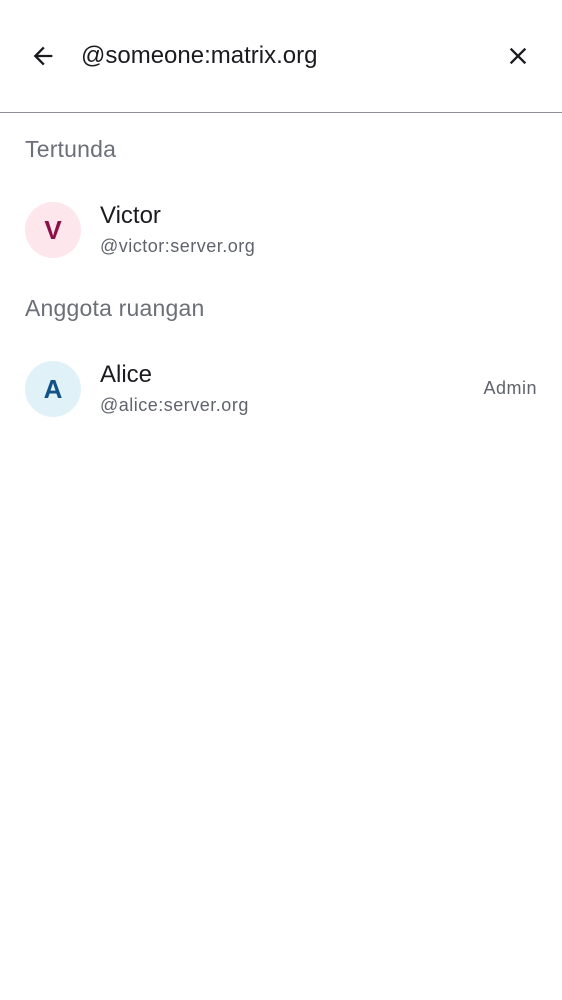  What do you see at coordinates (276, 56) in the screenshot?
I see `search-input` at bounding box center [276, 56].